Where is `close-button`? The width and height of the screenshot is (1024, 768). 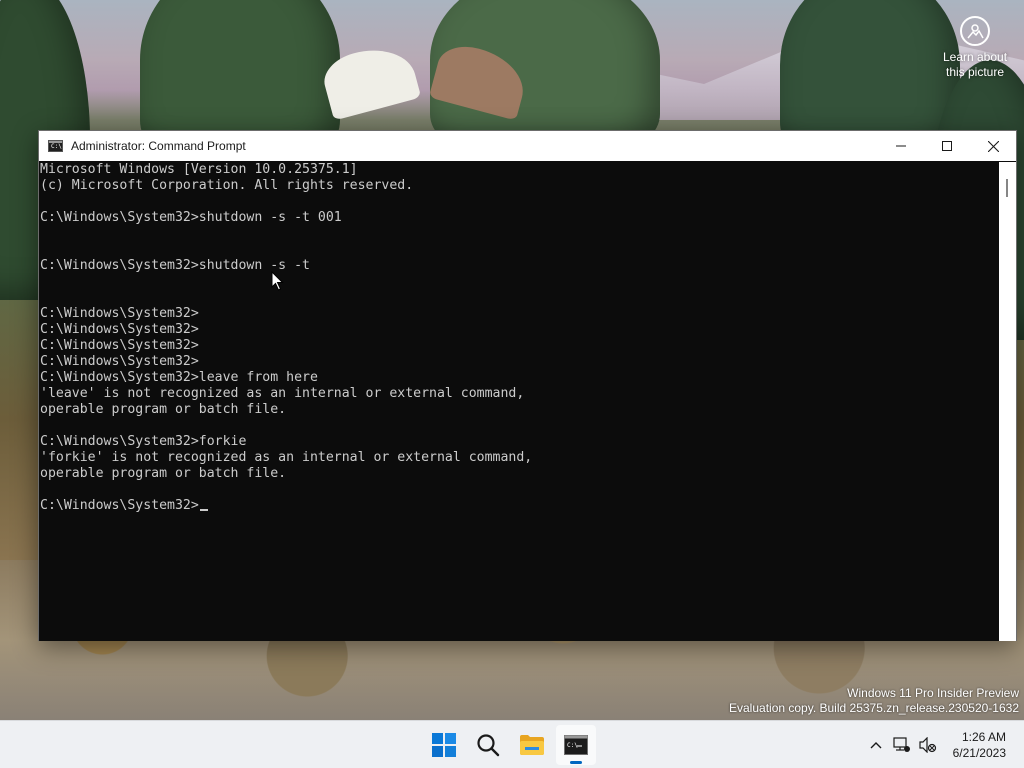 close-button is located at coordinates (993, 146).